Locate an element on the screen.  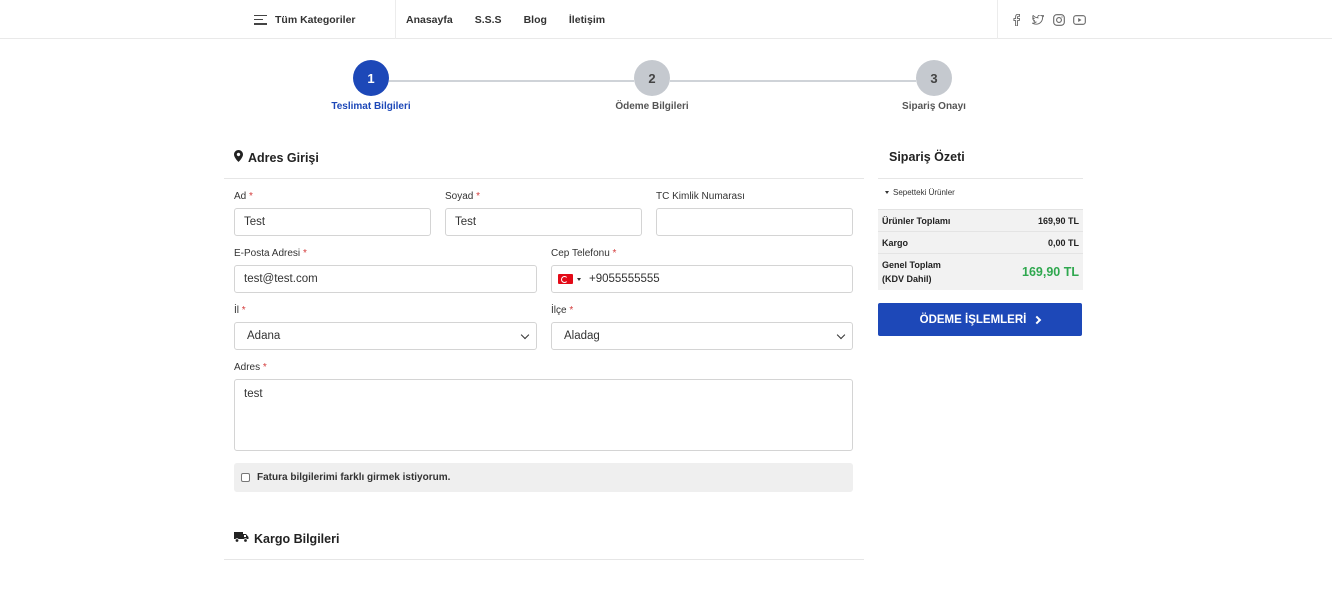
nav-link-blog: Blog is located at coordinates (535, 20).